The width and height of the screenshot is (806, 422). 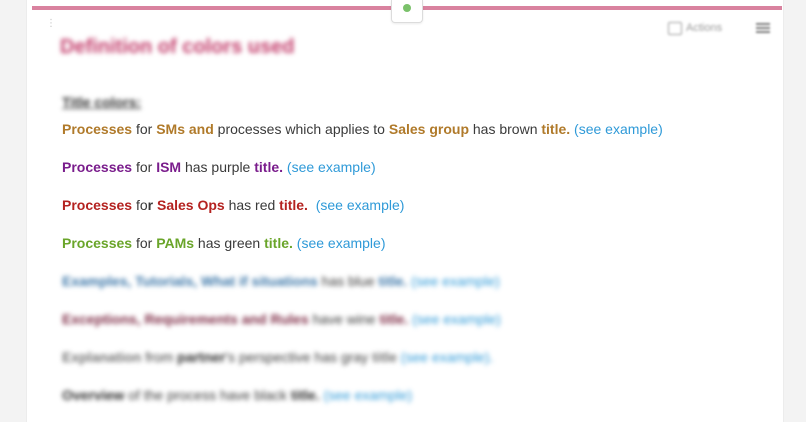 I want to click on title-word: title, so click(x=384, y=357).